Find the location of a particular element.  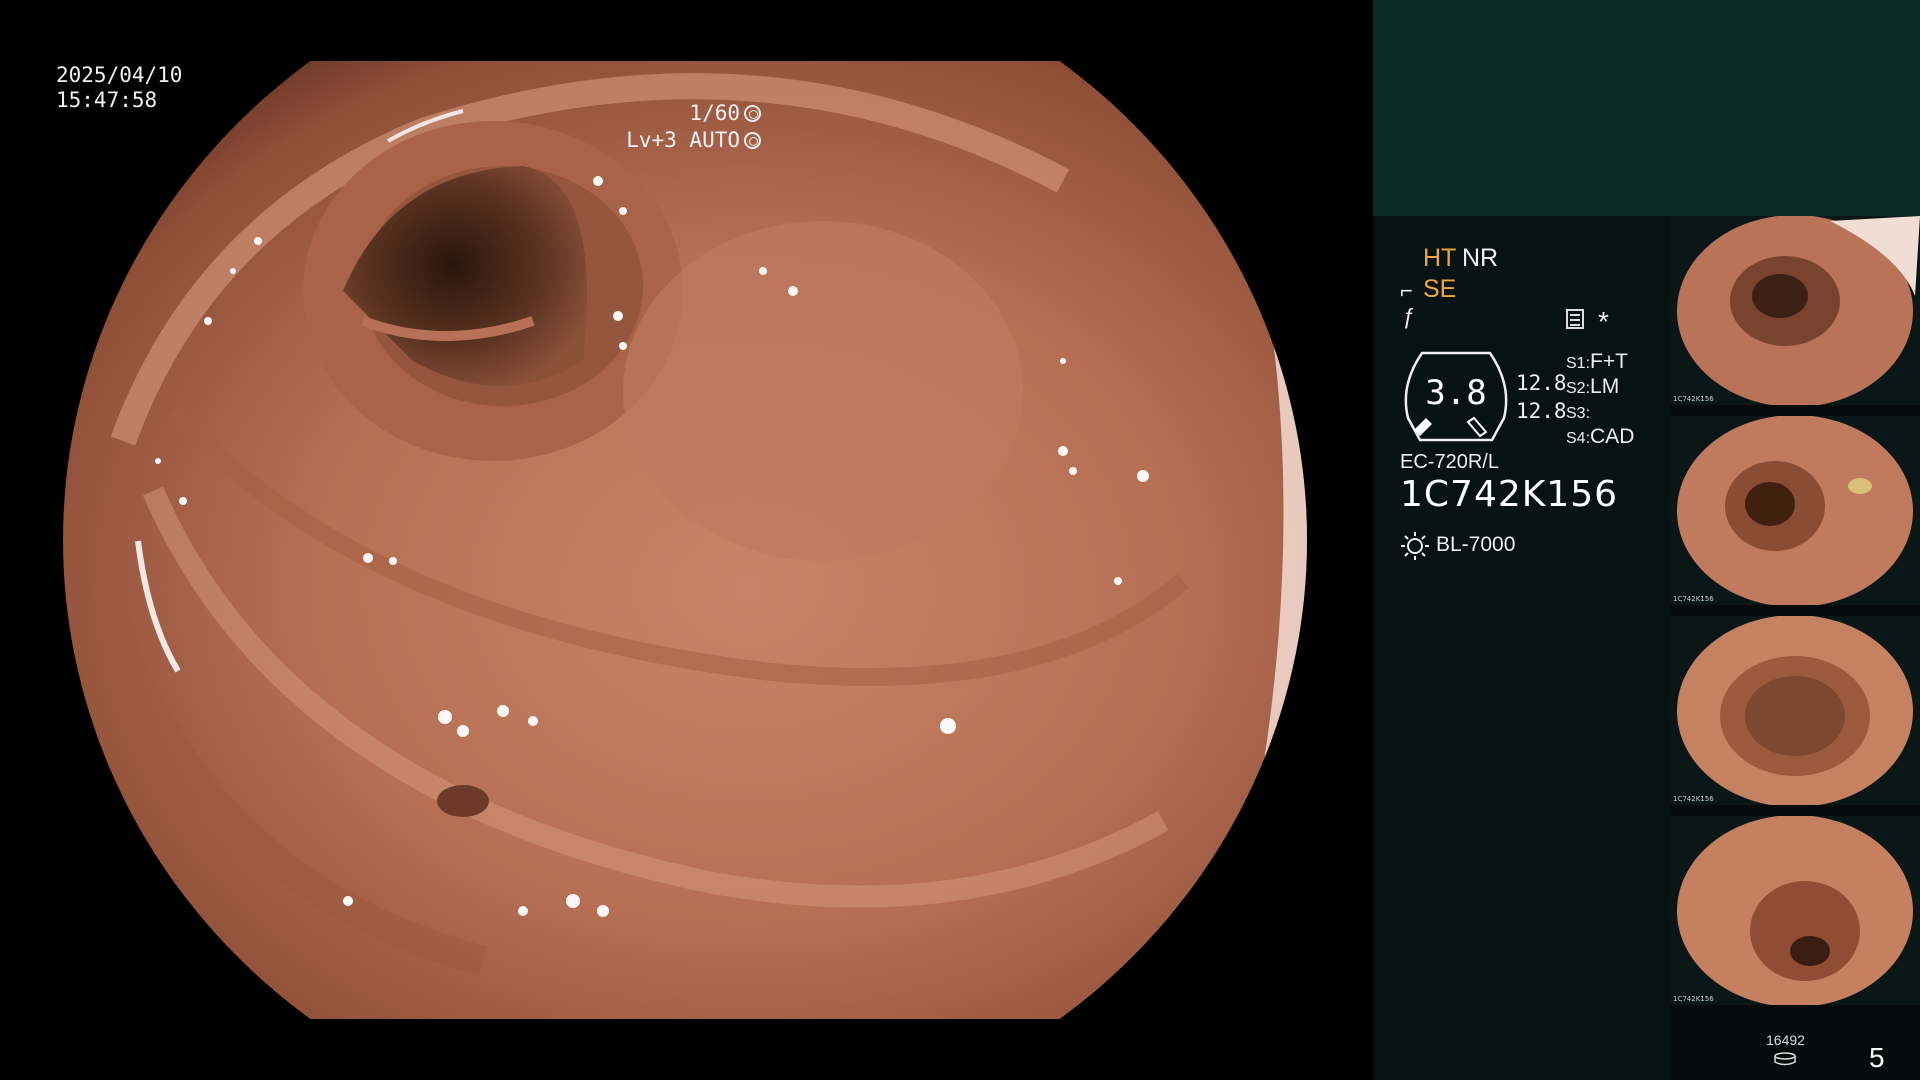

page-number: 5 is located at coordinates (1877, 1057).